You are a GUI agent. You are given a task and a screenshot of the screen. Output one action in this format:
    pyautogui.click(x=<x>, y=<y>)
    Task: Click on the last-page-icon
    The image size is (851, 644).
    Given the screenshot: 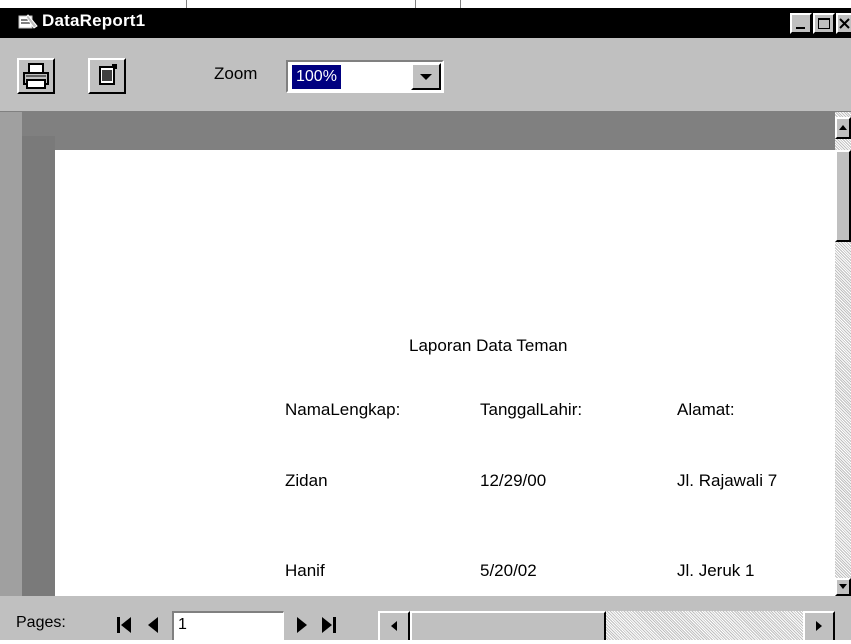 What is the action you would take?
    pyautogui.click(x=329, y=625)
    